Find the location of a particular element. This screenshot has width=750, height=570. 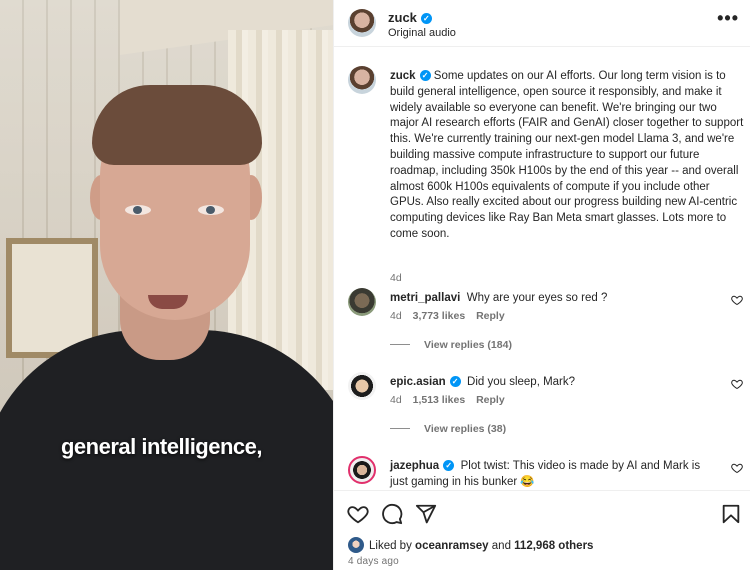

likes-summary: Liked by oceanramsey and 112,968 others is located at coordinates (470, 545).